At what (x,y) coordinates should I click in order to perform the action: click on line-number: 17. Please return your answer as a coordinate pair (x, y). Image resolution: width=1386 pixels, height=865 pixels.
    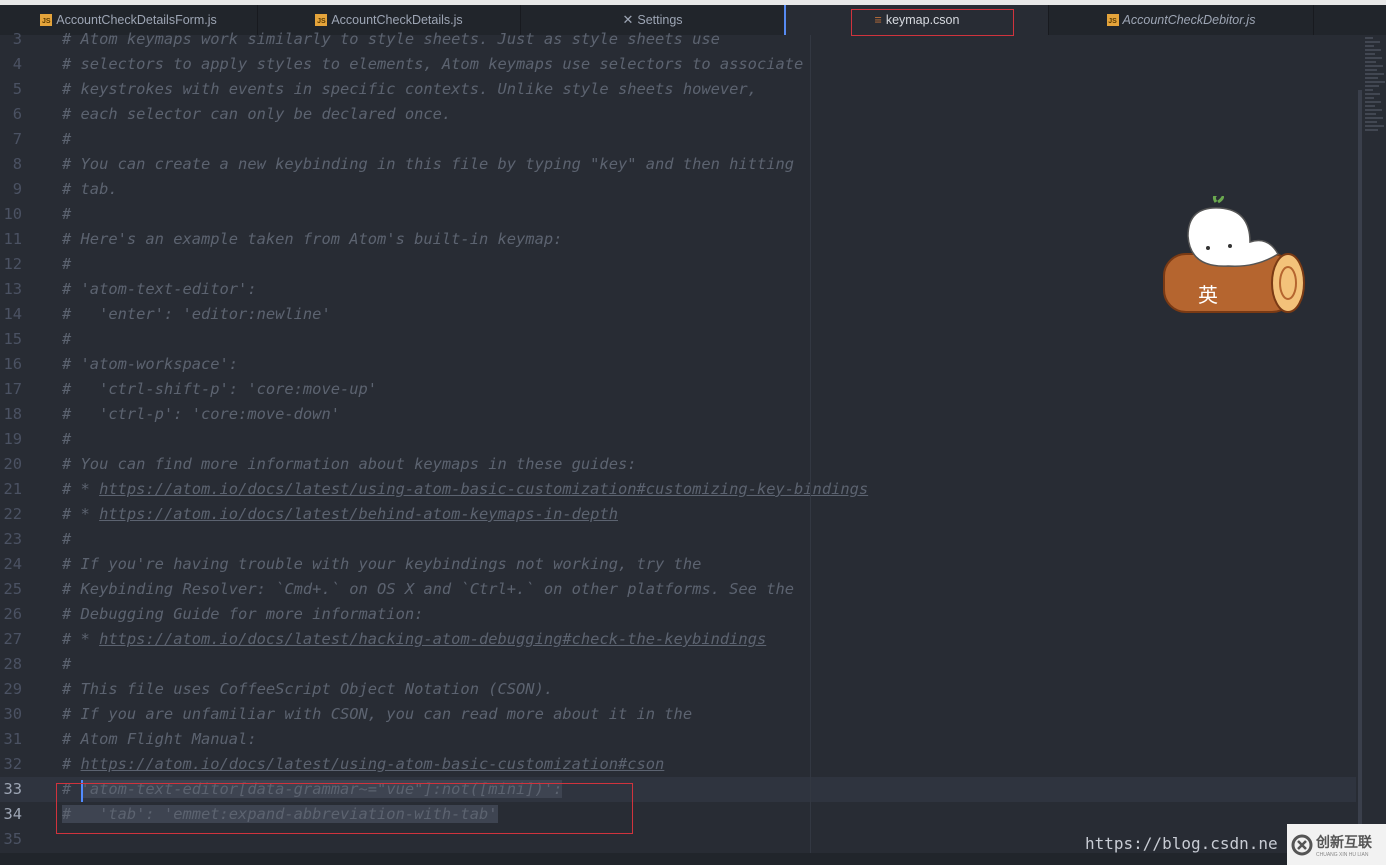
    Looking at the image, I should click on (12, 389).